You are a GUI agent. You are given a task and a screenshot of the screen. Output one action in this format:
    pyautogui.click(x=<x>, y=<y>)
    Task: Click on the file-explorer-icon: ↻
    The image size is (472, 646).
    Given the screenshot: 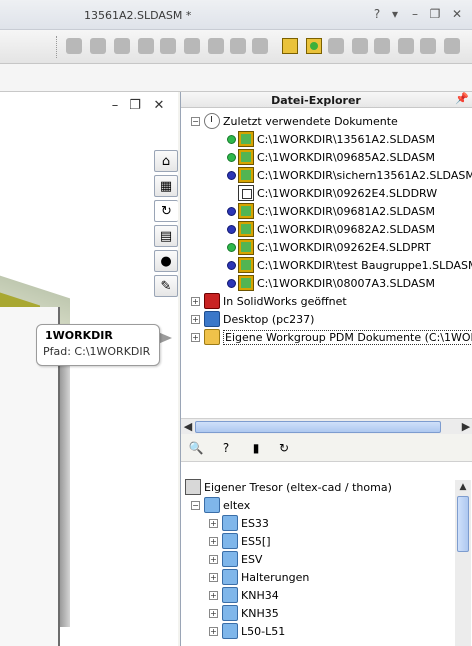 What is the action you would take?
    pyautogui.click(x=166, y=211)
    